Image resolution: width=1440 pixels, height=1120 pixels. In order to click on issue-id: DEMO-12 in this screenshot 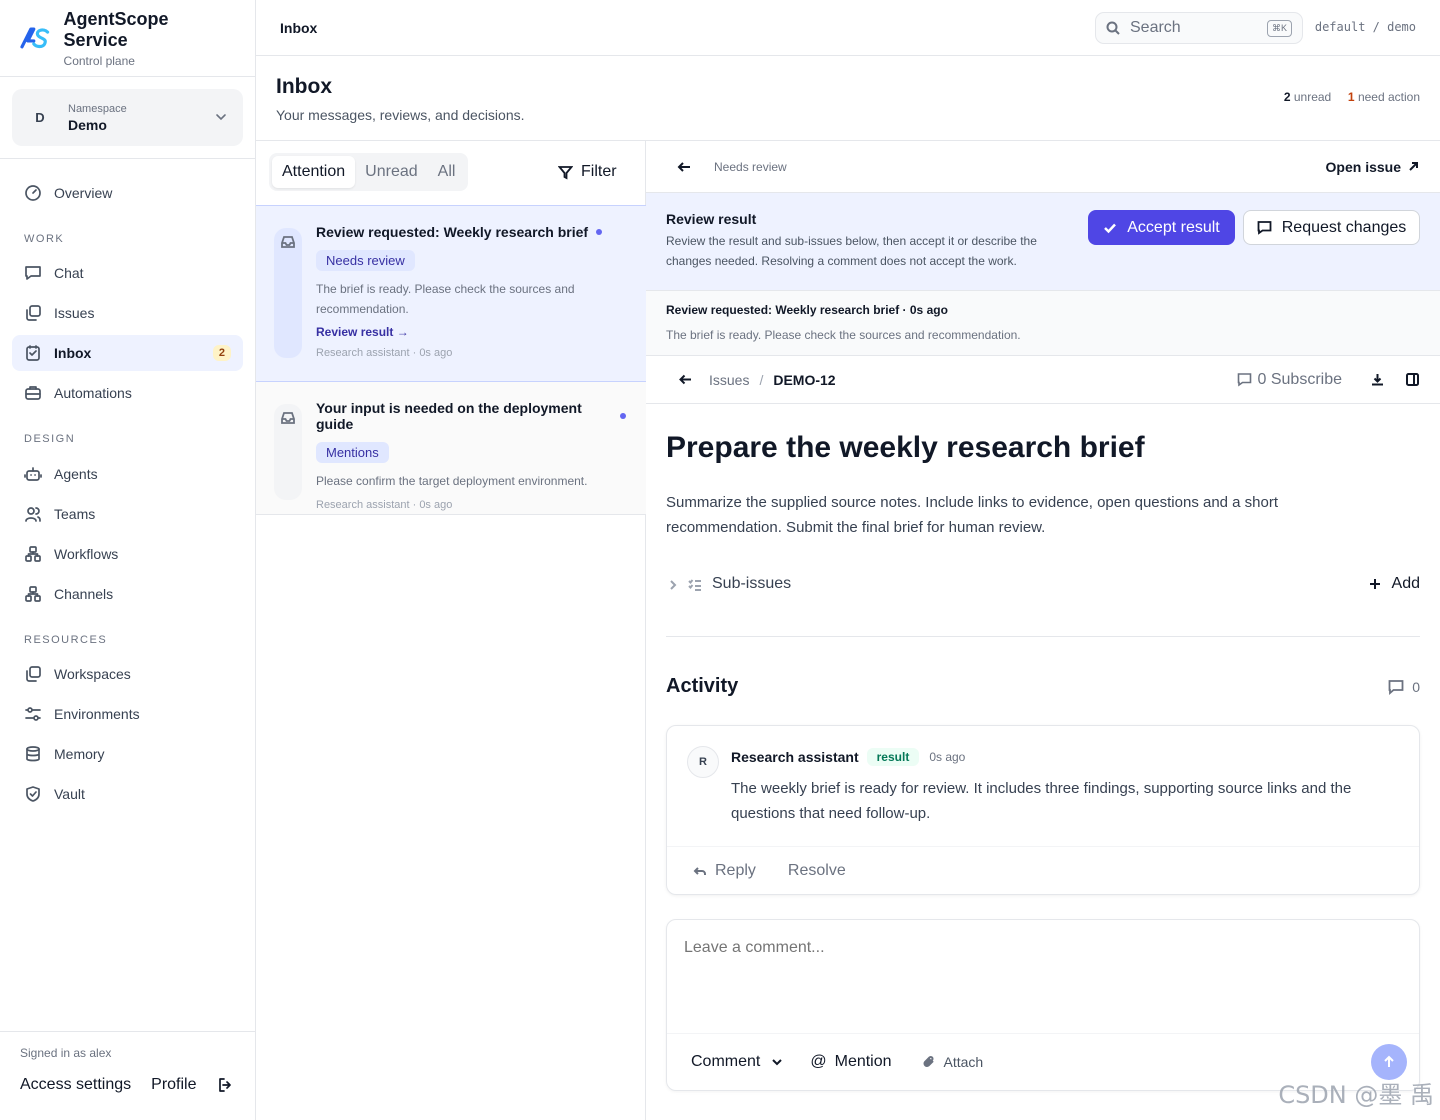, I will do `click(804, 379)`.